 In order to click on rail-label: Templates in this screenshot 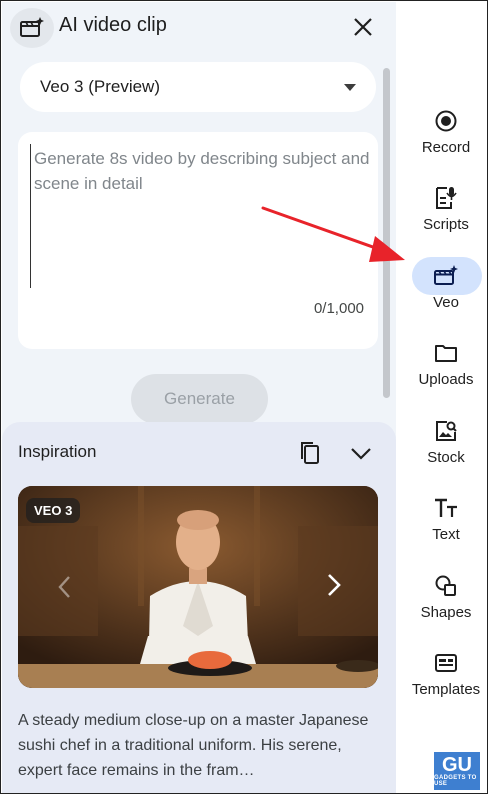, I will do `click(446, 689)`.